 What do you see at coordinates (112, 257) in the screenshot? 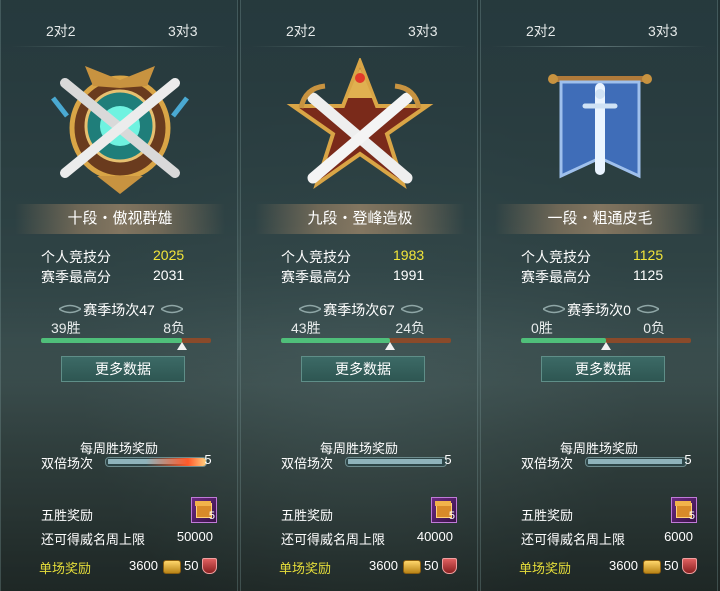
I see `personal-score-row: 个人竞技分 2025` at bounding box center [112, 257].